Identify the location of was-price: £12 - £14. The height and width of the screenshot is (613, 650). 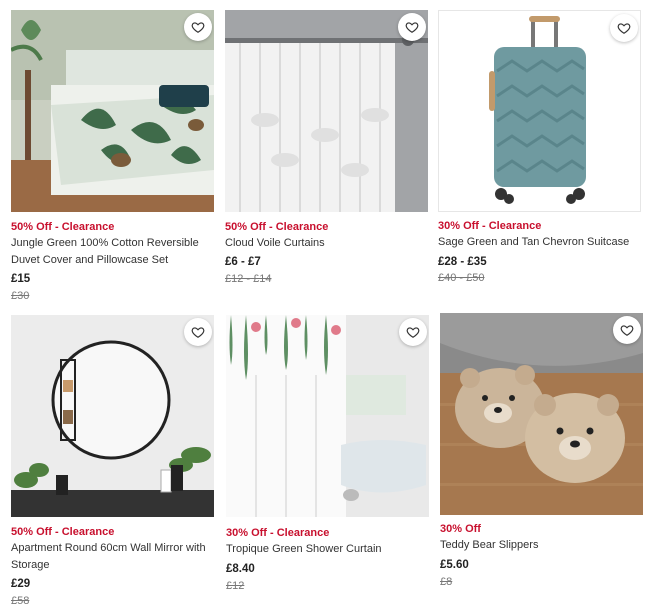
(248, 279).